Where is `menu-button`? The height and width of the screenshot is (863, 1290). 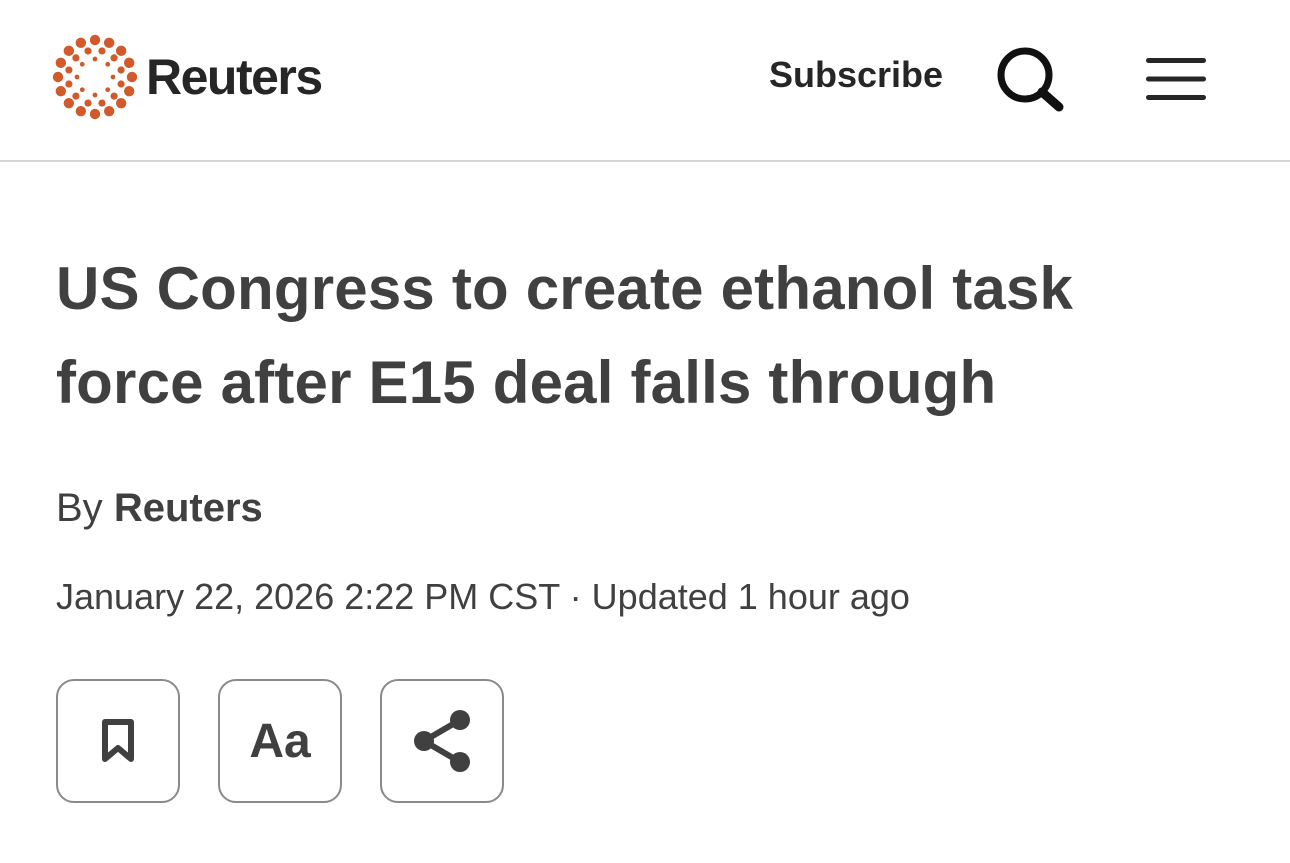
menu-button is located at coordinates (1176, 79).